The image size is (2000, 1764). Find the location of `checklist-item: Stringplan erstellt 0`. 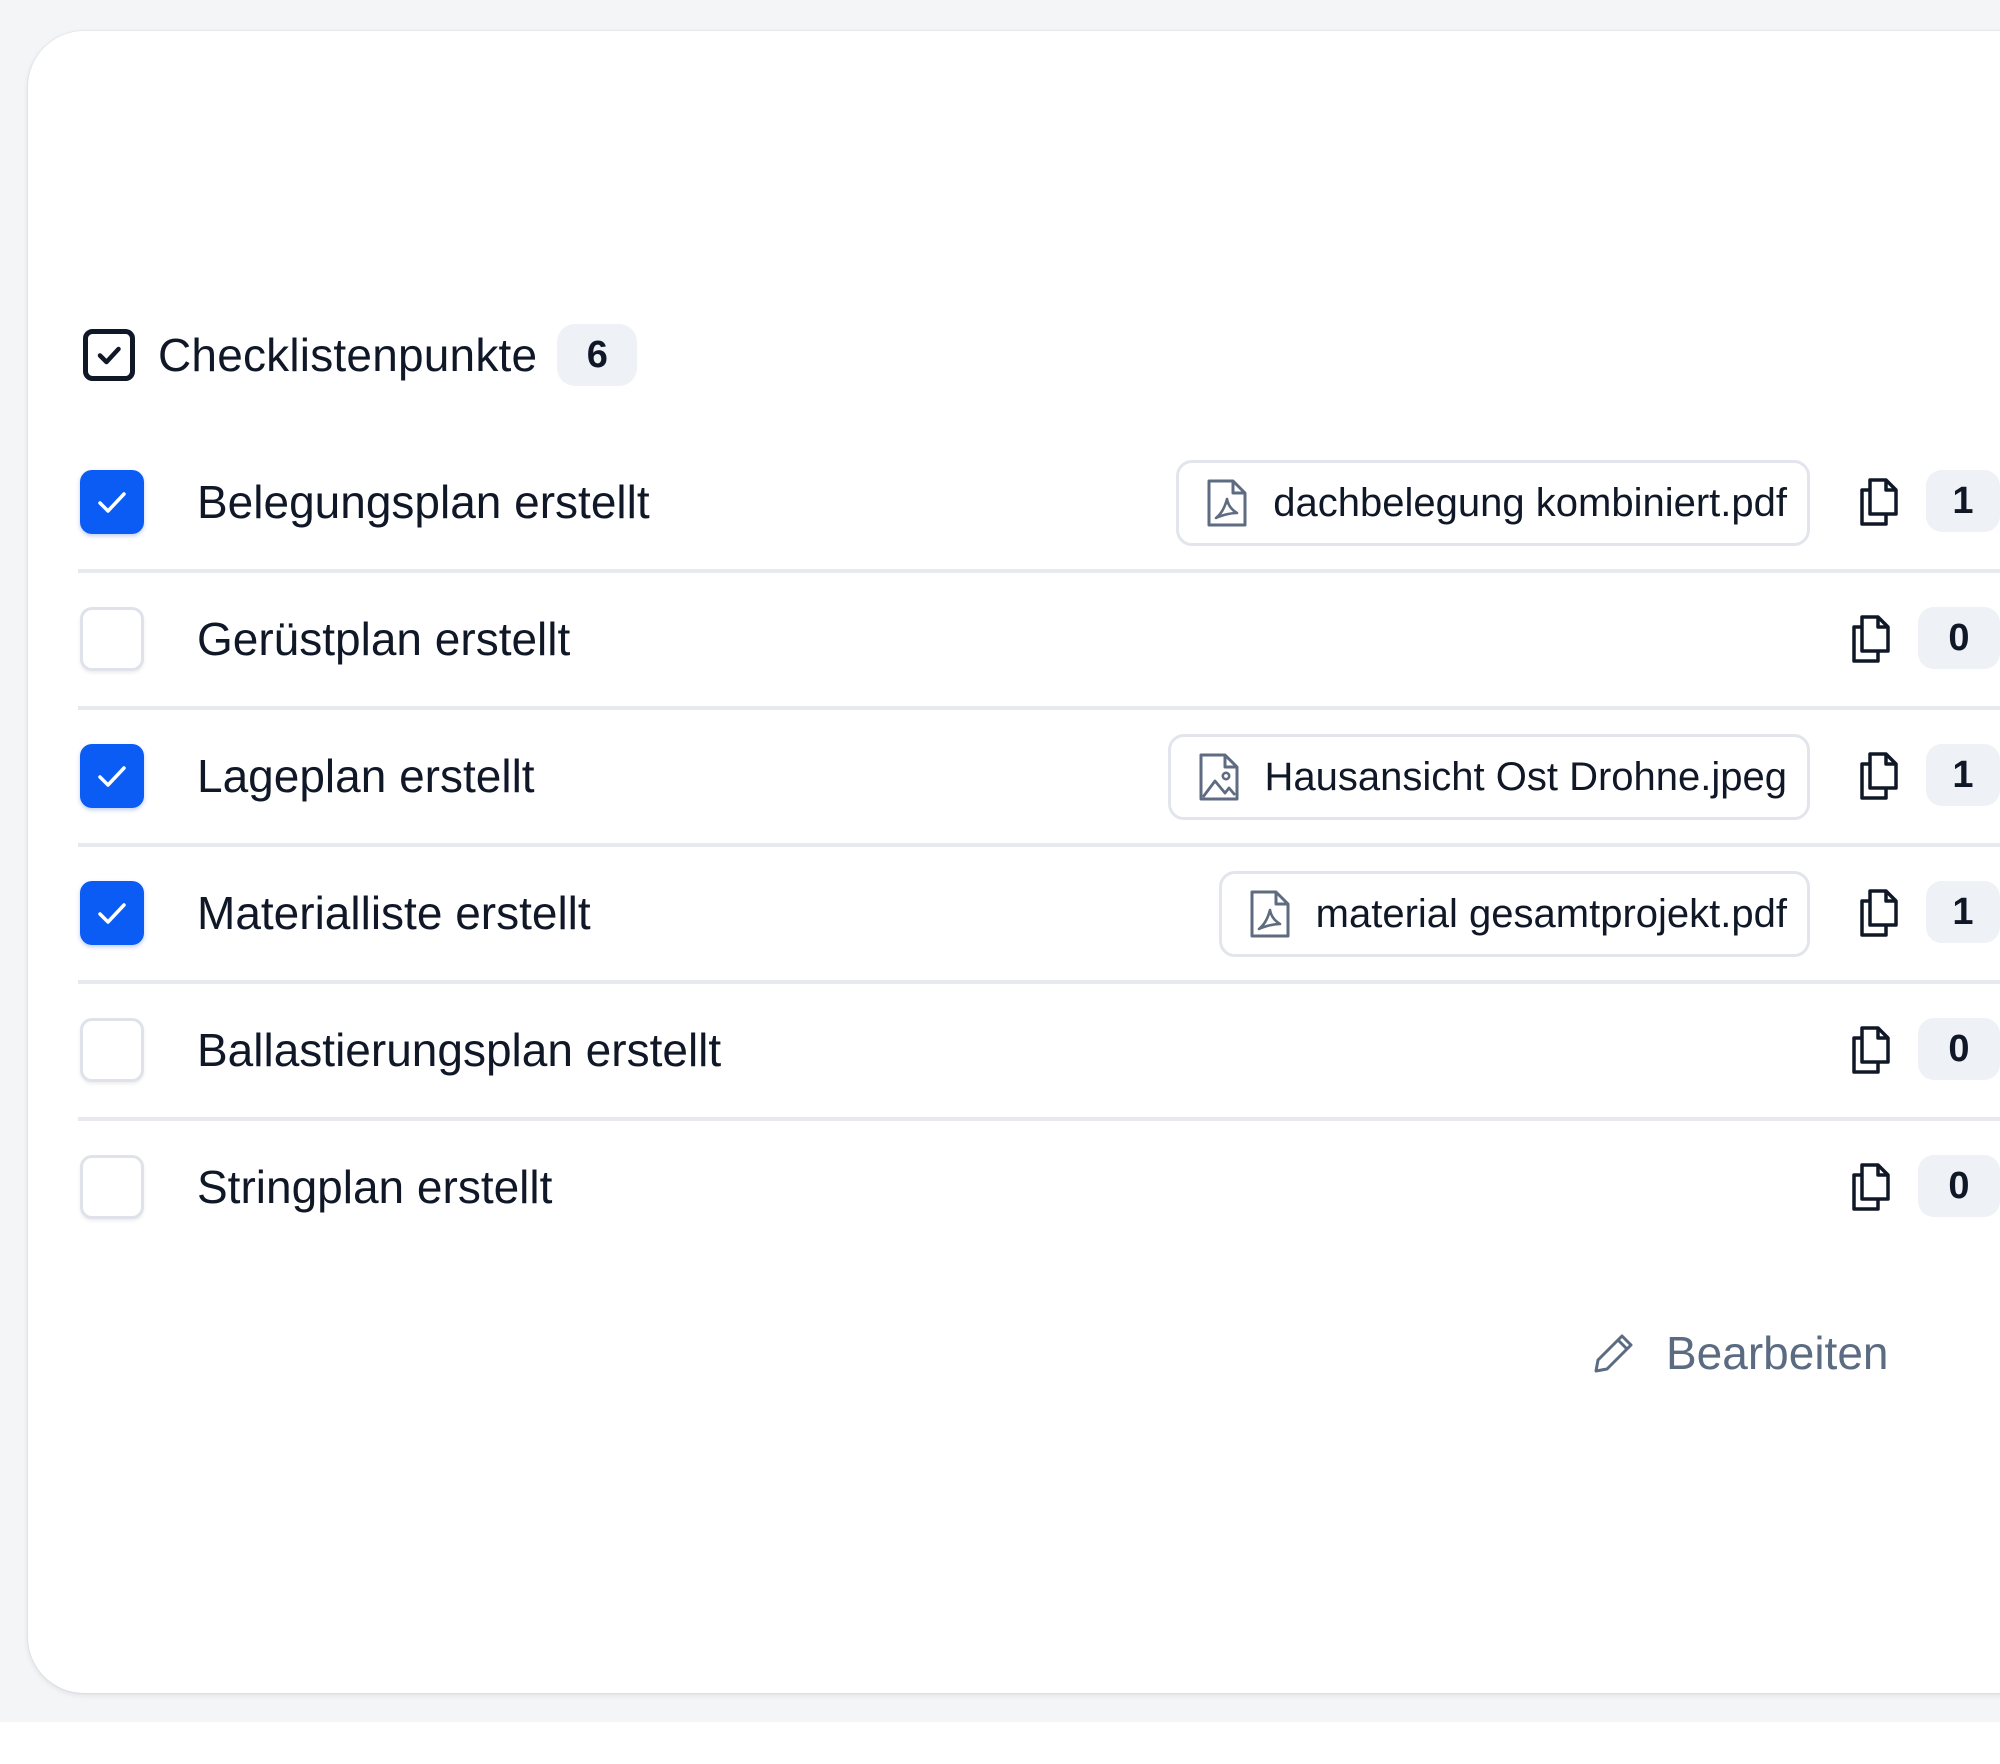

checklist-item: Stringplan erstellt 0 is located at coordinates (1039, 1189).